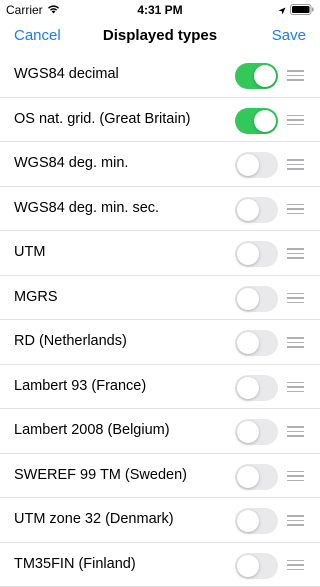 The width and height of the screenshot is (320, 587). I want to click on type-label: WGS84 decimal, so click(66, 74).